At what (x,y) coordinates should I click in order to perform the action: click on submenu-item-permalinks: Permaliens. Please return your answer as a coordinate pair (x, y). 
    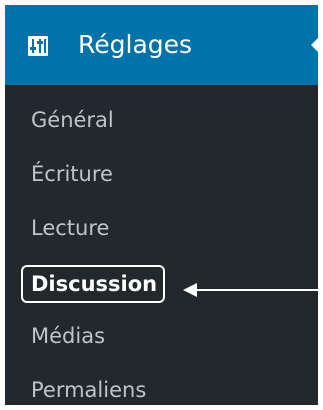
    Looking at the image, I should click on (88, 390).